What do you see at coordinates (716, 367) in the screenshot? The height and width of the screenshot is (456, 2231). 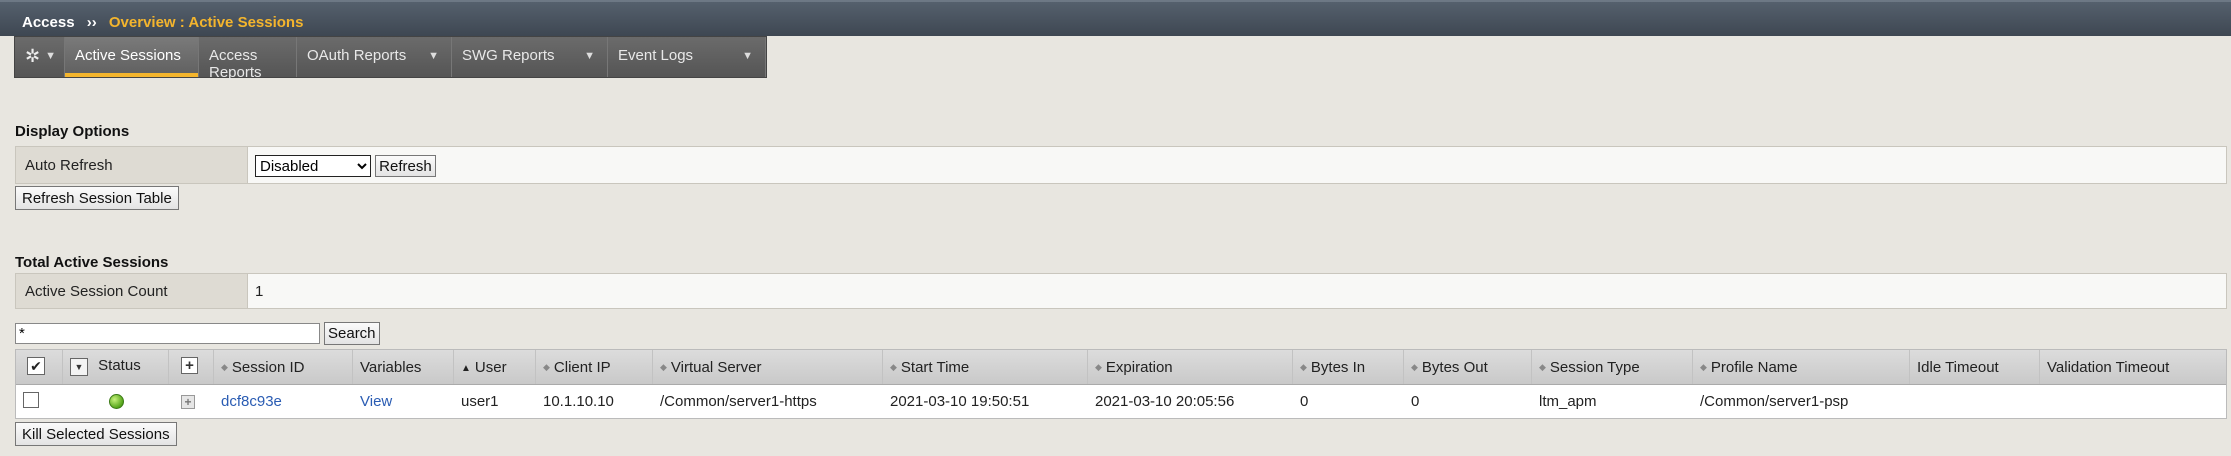 I see `column-label: Virtual Server` at bounding box center [716, 367].